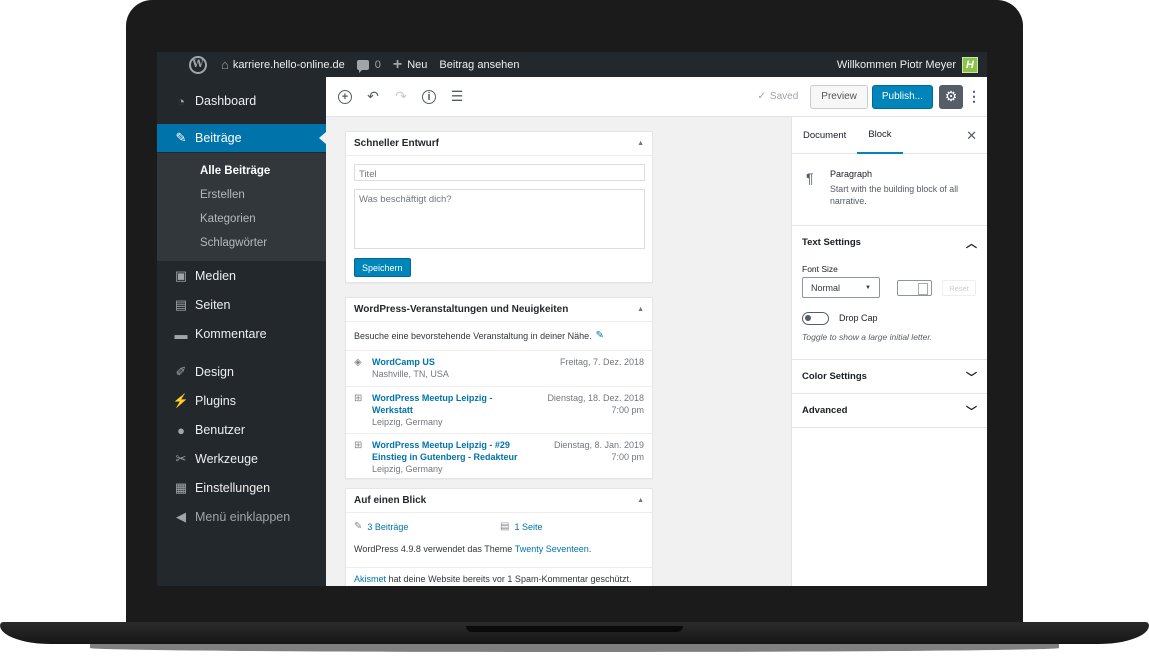  What do you see at coordinates (841, 287) in the screenshot?
I see `font-size-select: Normal ▼` at bounding box center [841, 287].